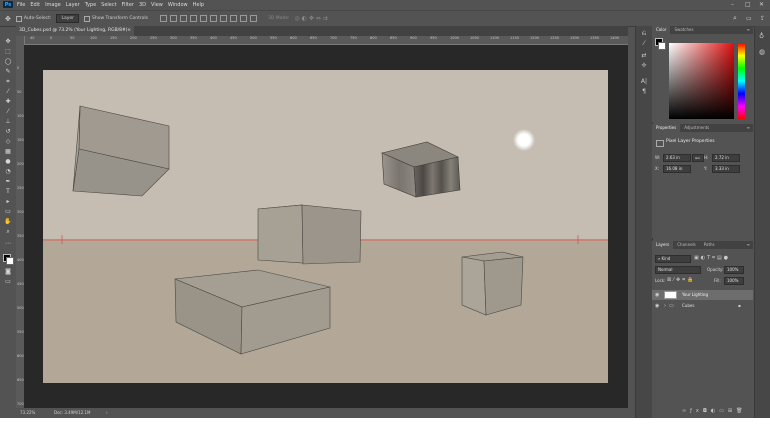  I want to click on dodge-tool-icon: ◔, so click(8, 171).